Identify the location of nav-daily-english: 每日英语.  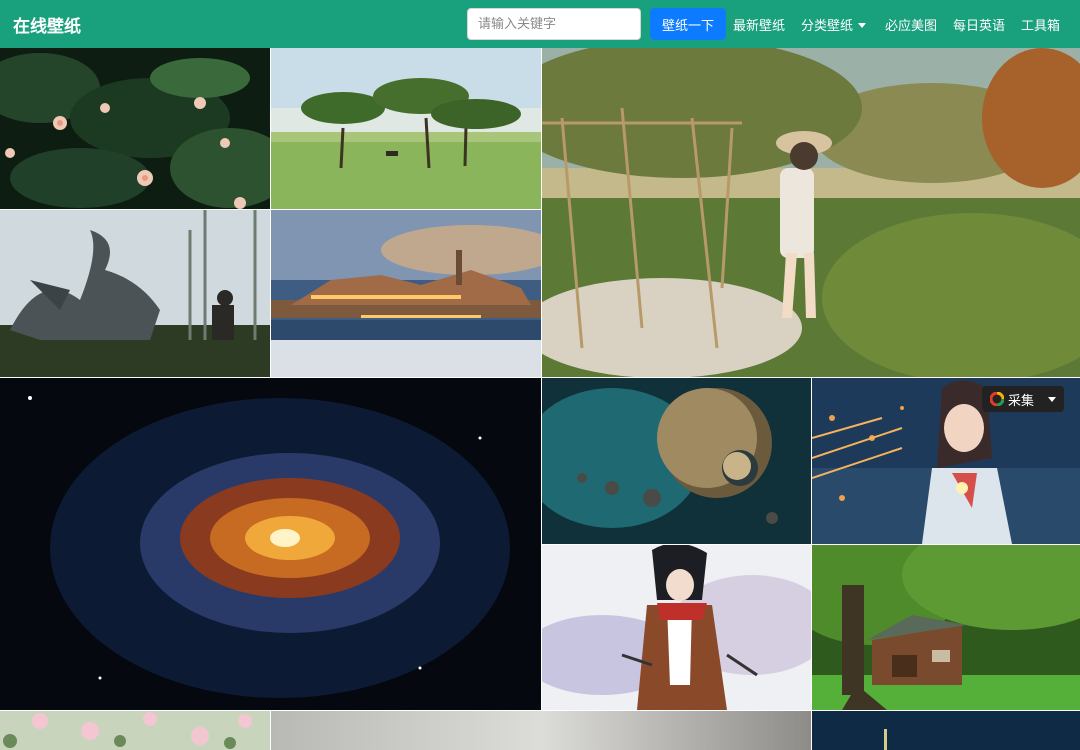
(979, 24).